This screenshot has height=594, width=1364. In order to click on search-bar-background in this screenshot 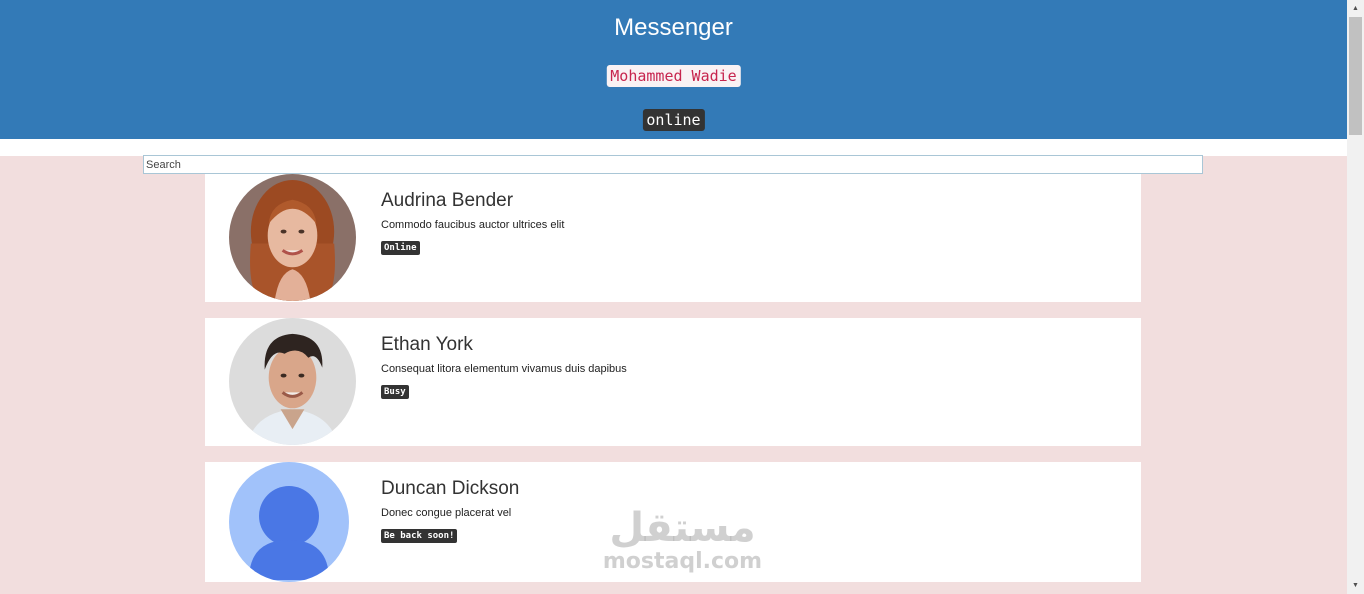, I will do `click(673, 147)`.